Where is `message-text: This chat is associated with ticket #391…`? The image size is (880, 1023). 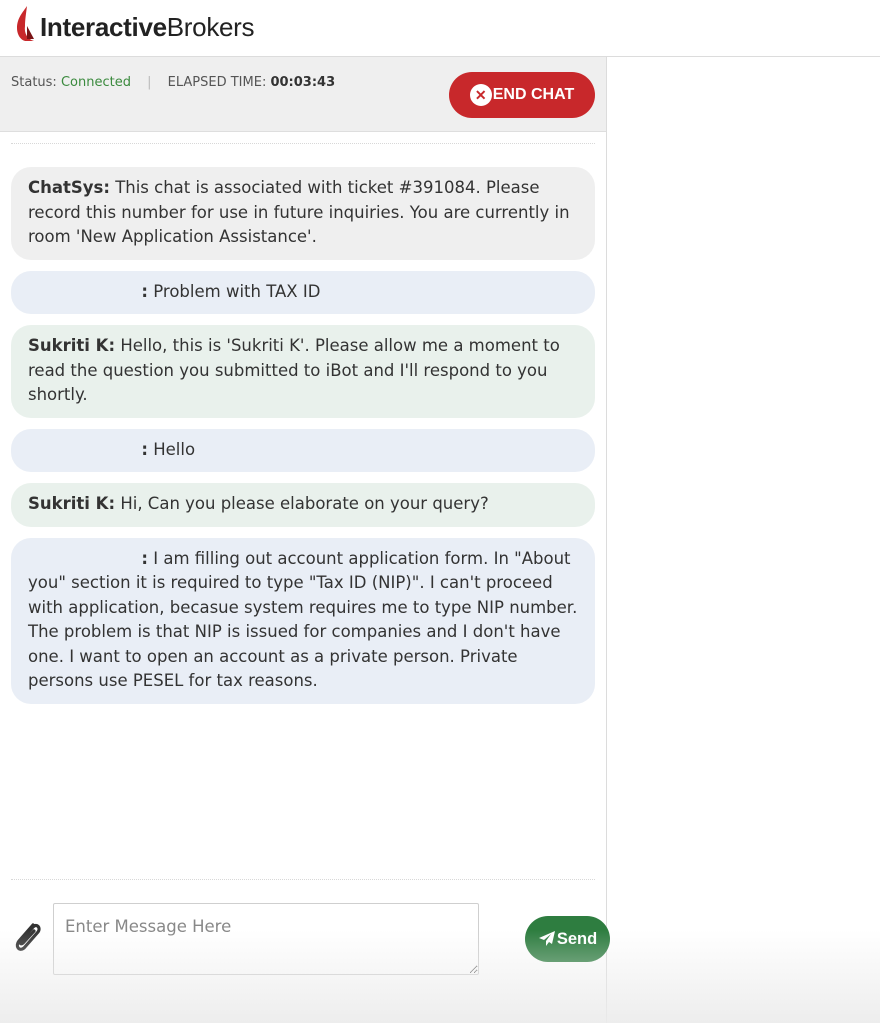 message-text: This chat is associated with ticket #391… is located at coordinates (299, 212).